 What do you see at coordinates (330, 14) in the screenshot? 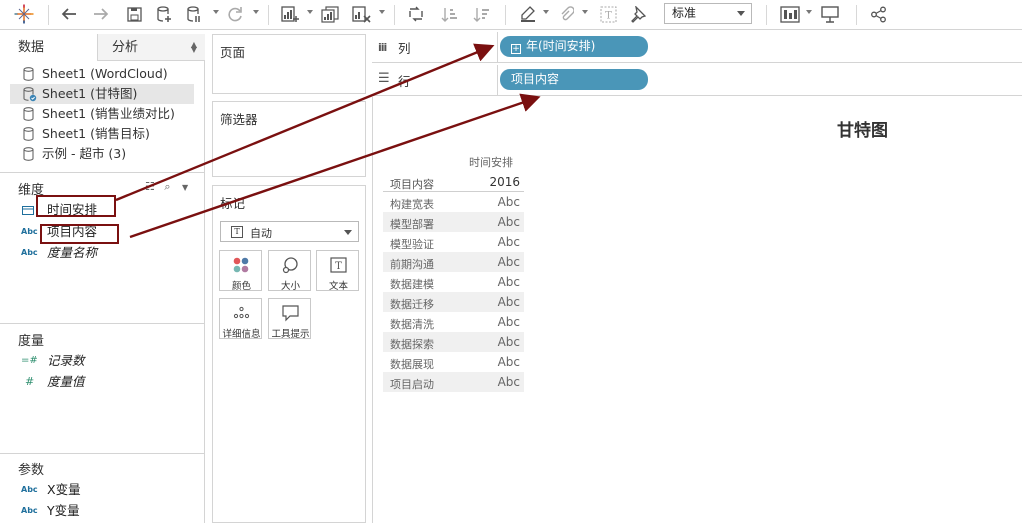
I see `duplicate-sheet-icon` at bounding box center [330, 14].